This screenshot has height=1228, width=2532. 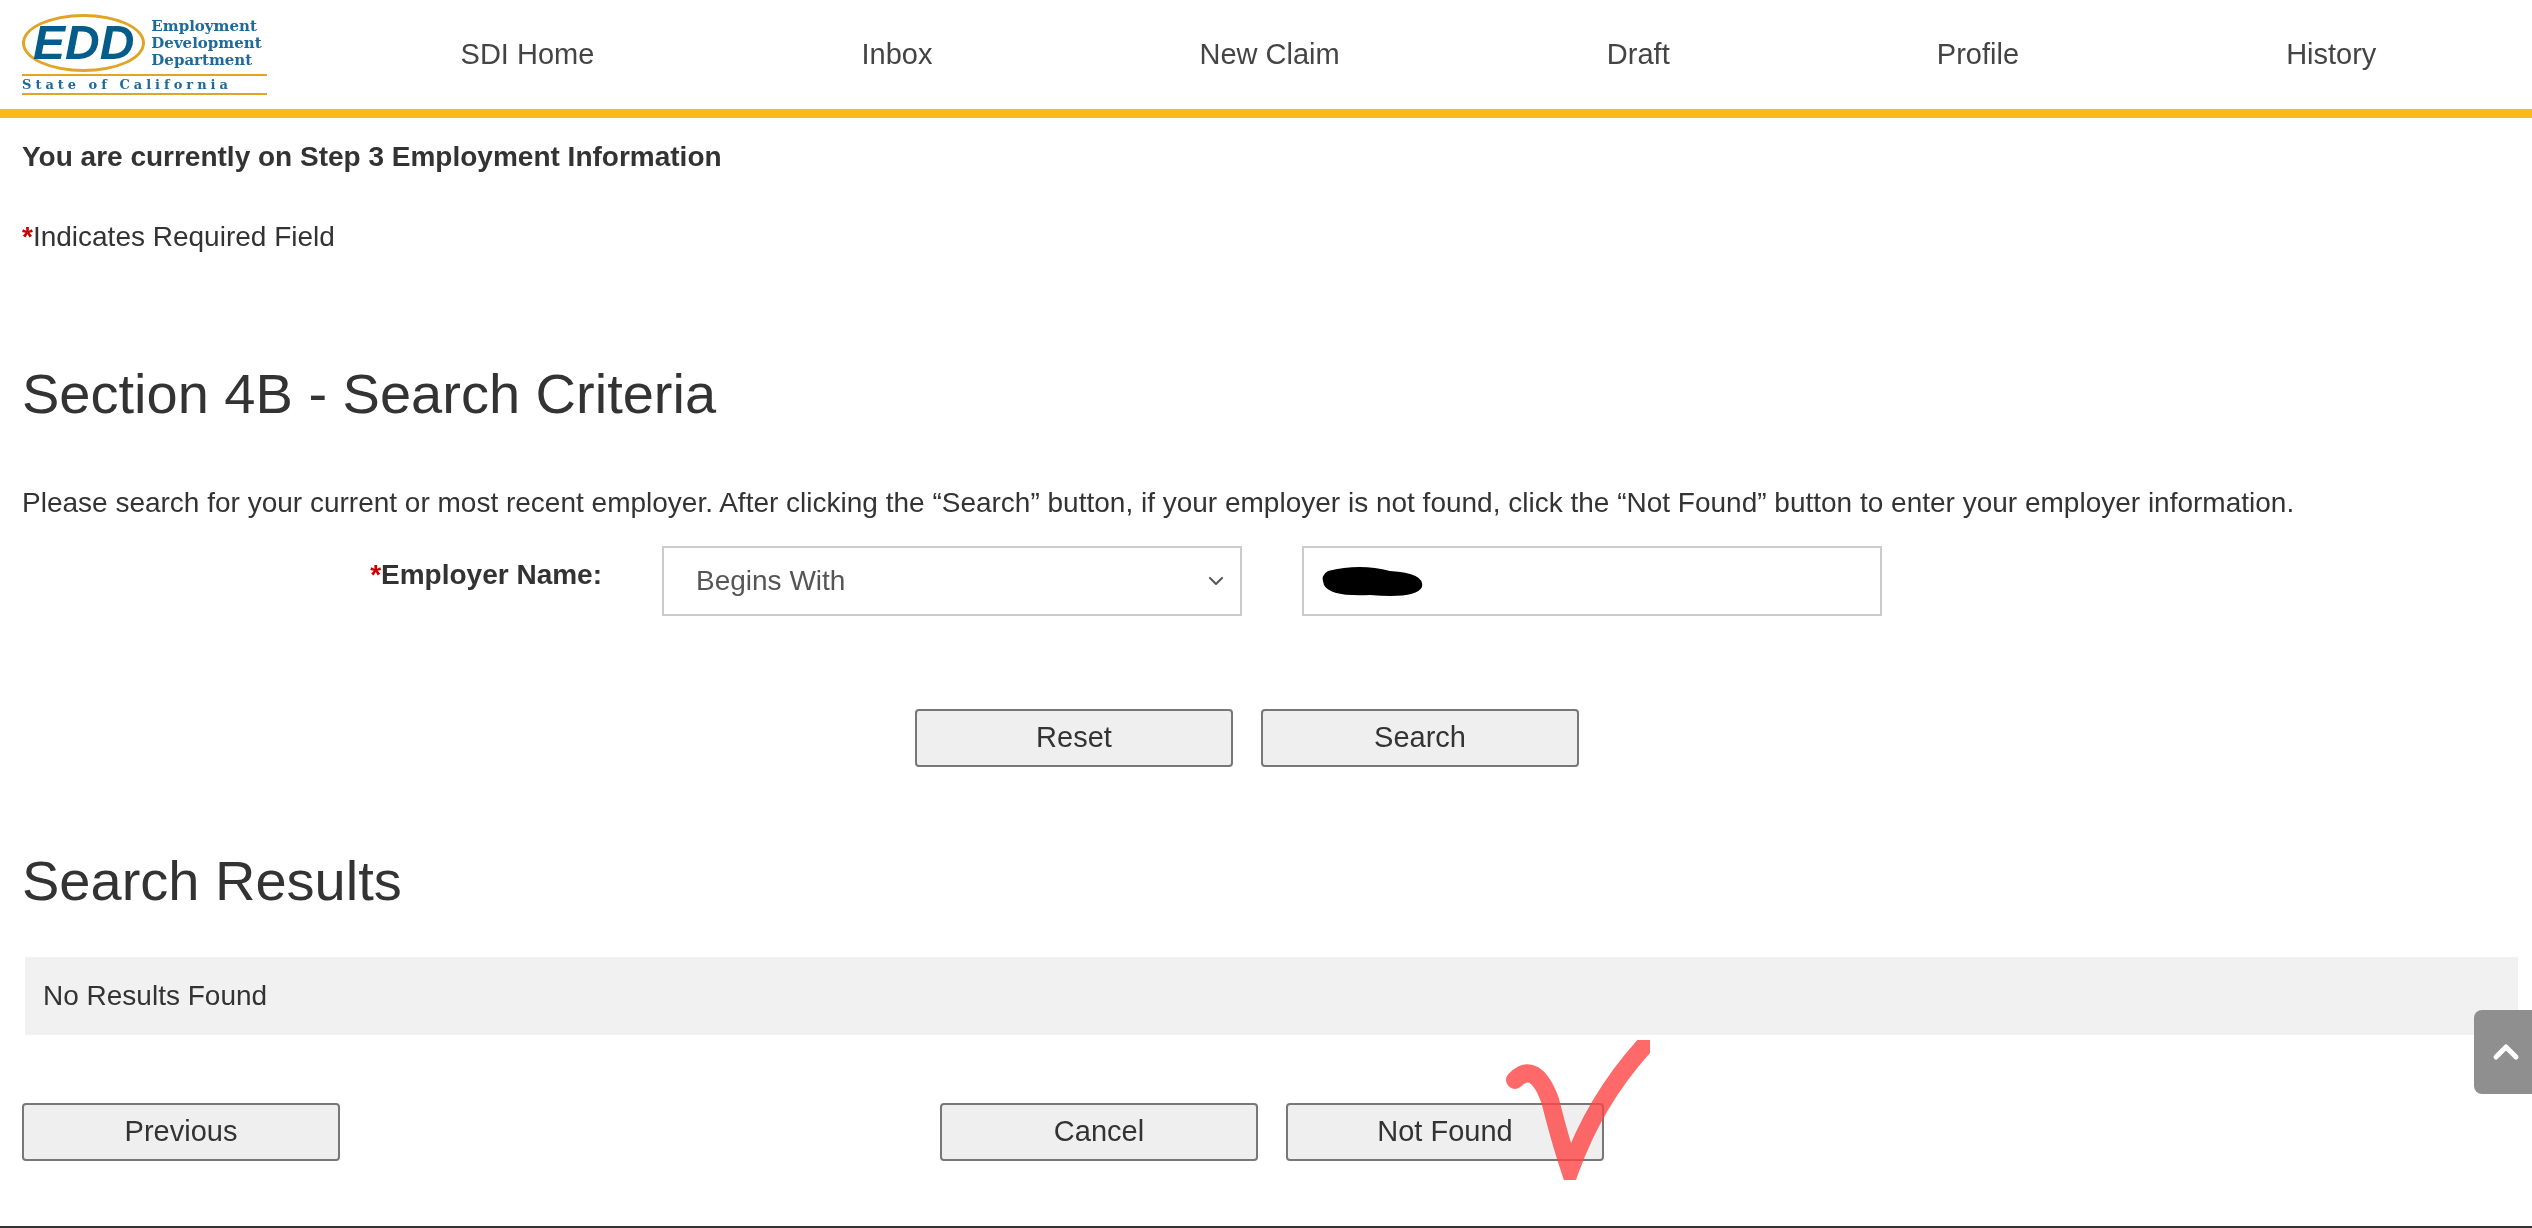 I want to click on nav-link: Inbox, so click(x=897, y=54).